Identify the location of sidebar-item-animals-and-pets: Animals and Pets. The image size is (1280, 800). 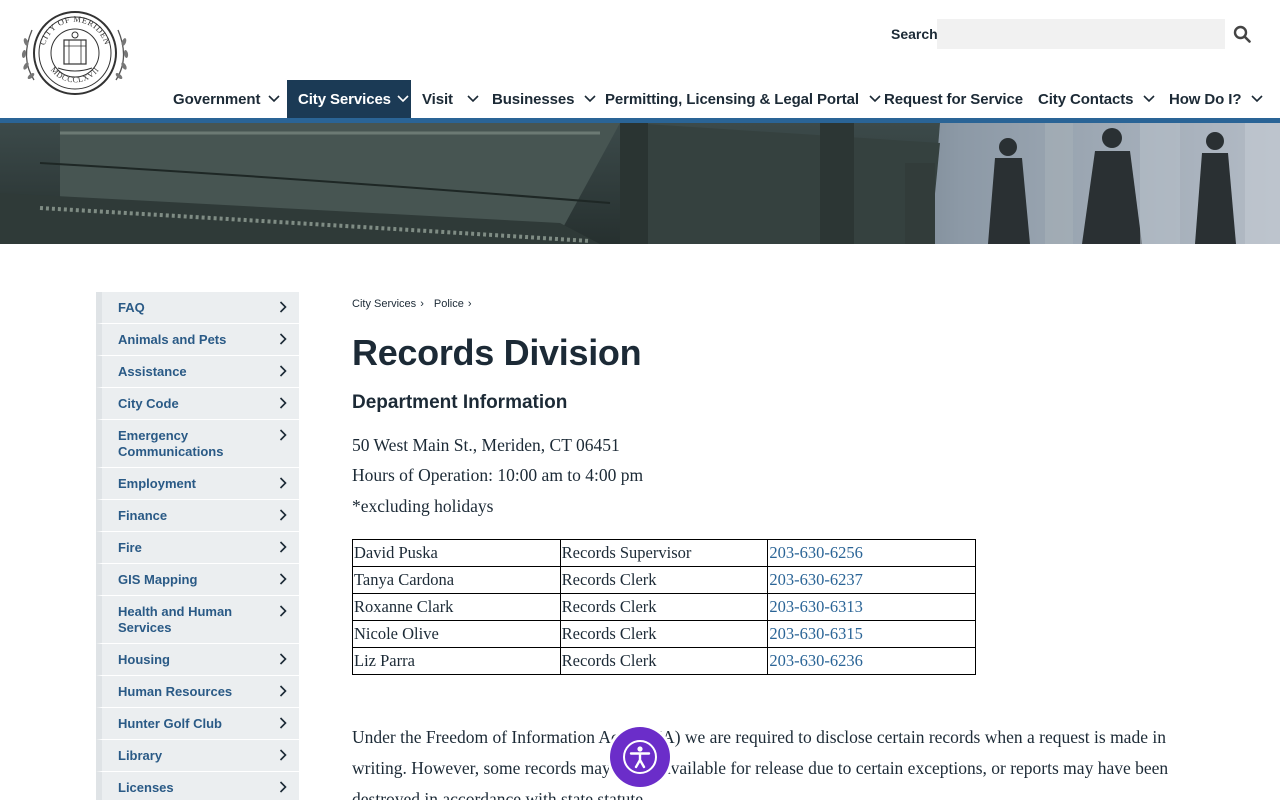
(197, 340).